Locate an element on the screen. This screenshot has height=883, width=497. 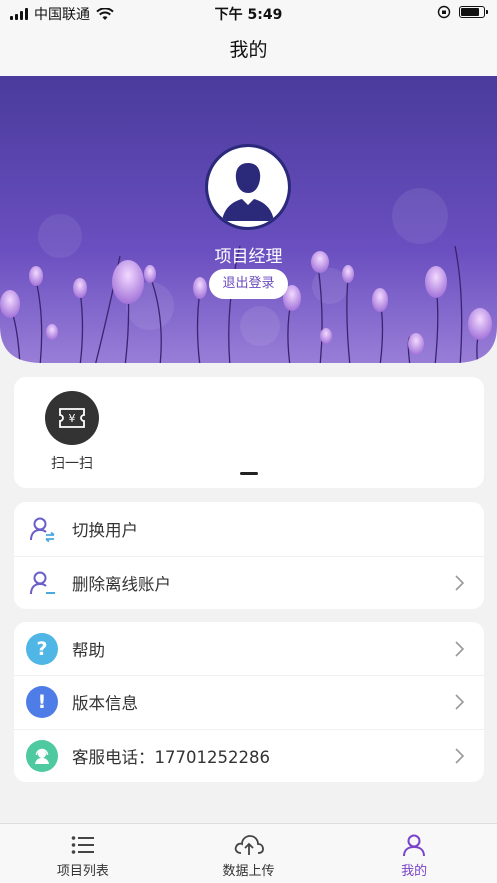
version-info-row: ! 版本信息 is located at coordinates (249, 701).